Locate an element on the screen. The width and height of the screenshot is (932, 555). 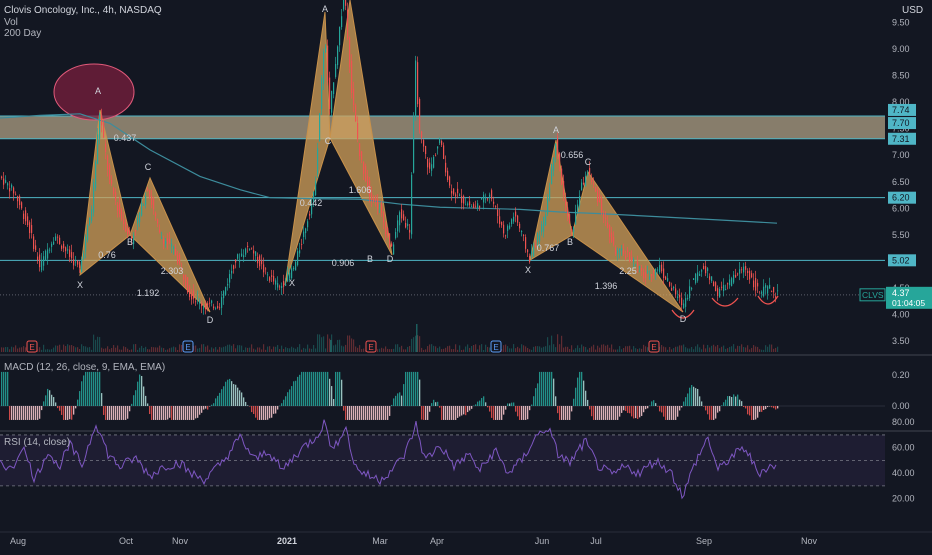
pattern-point-label: B is located at coordinates (570, 242).